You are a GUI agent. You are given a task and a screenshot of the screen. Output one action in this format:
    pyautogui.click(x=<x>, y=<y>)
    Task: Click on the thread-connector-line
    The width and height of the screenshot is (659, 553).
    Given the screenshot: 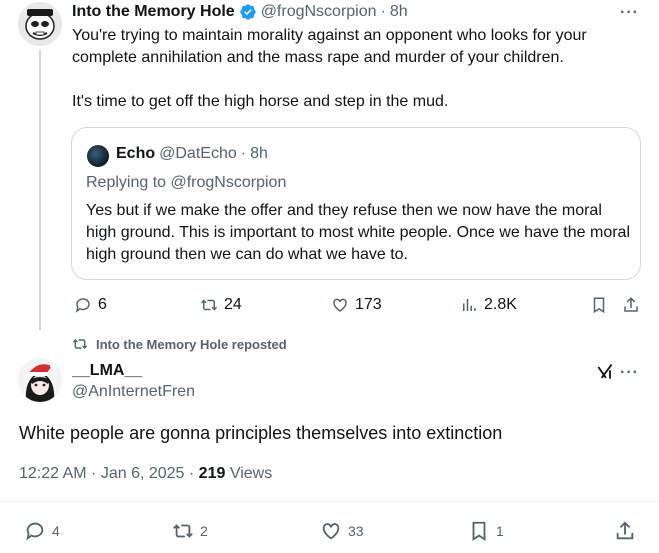 What is the action you would take?
    pyautogui.click(x=40, y=190)
    